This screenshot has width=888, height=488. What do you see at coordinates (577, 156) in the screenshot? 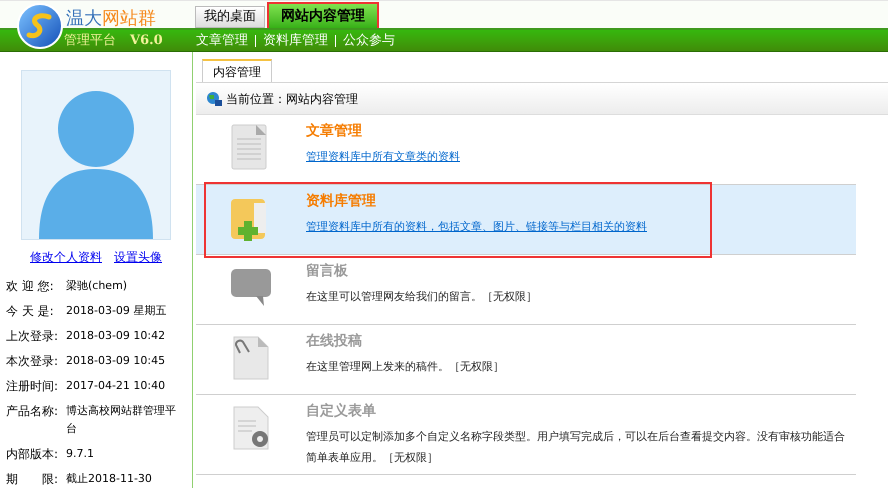
I see `item-link: 管理资料库中所有文章类的资料` at bounding box center [577, 156].